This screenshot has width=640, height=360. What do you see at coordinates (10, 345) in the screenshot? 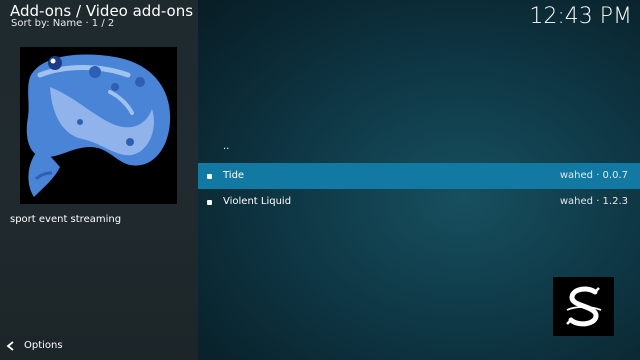
I see `options-arrow-icon` at bounding box center [10, 345].